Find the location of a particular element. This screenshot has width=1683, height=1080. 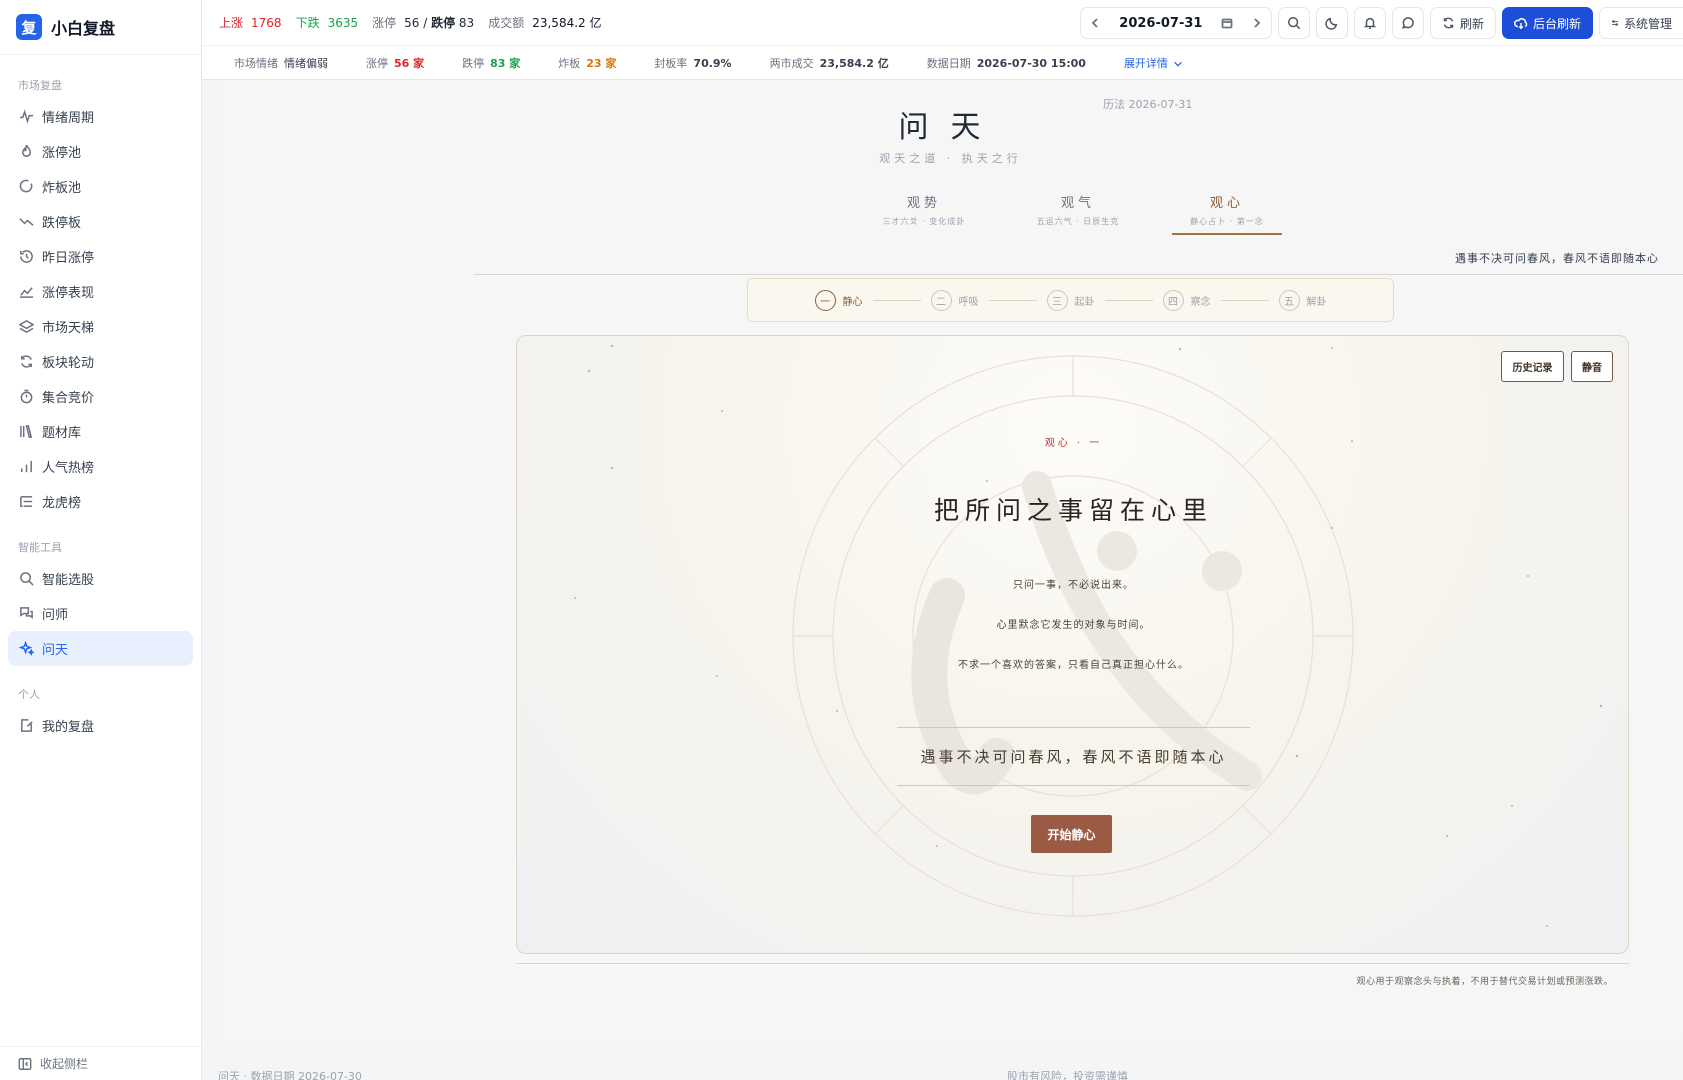

summary-value: 56 家 is located at coordinates (409, 63).